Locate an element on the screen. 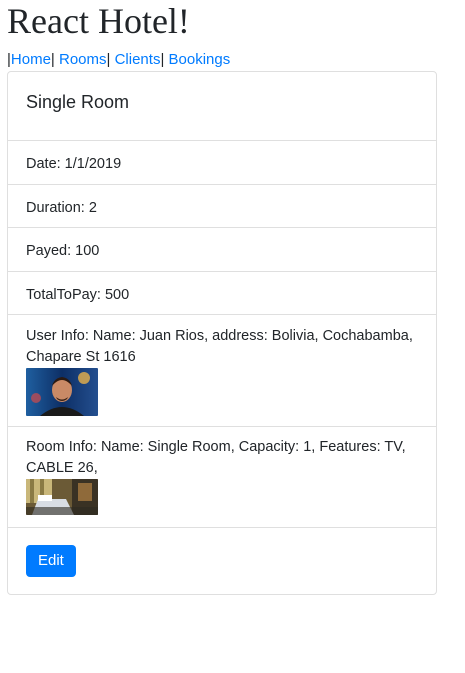 The width and height of the screenshot is (465, 673). room-photo is located at coordinates (62, 497).